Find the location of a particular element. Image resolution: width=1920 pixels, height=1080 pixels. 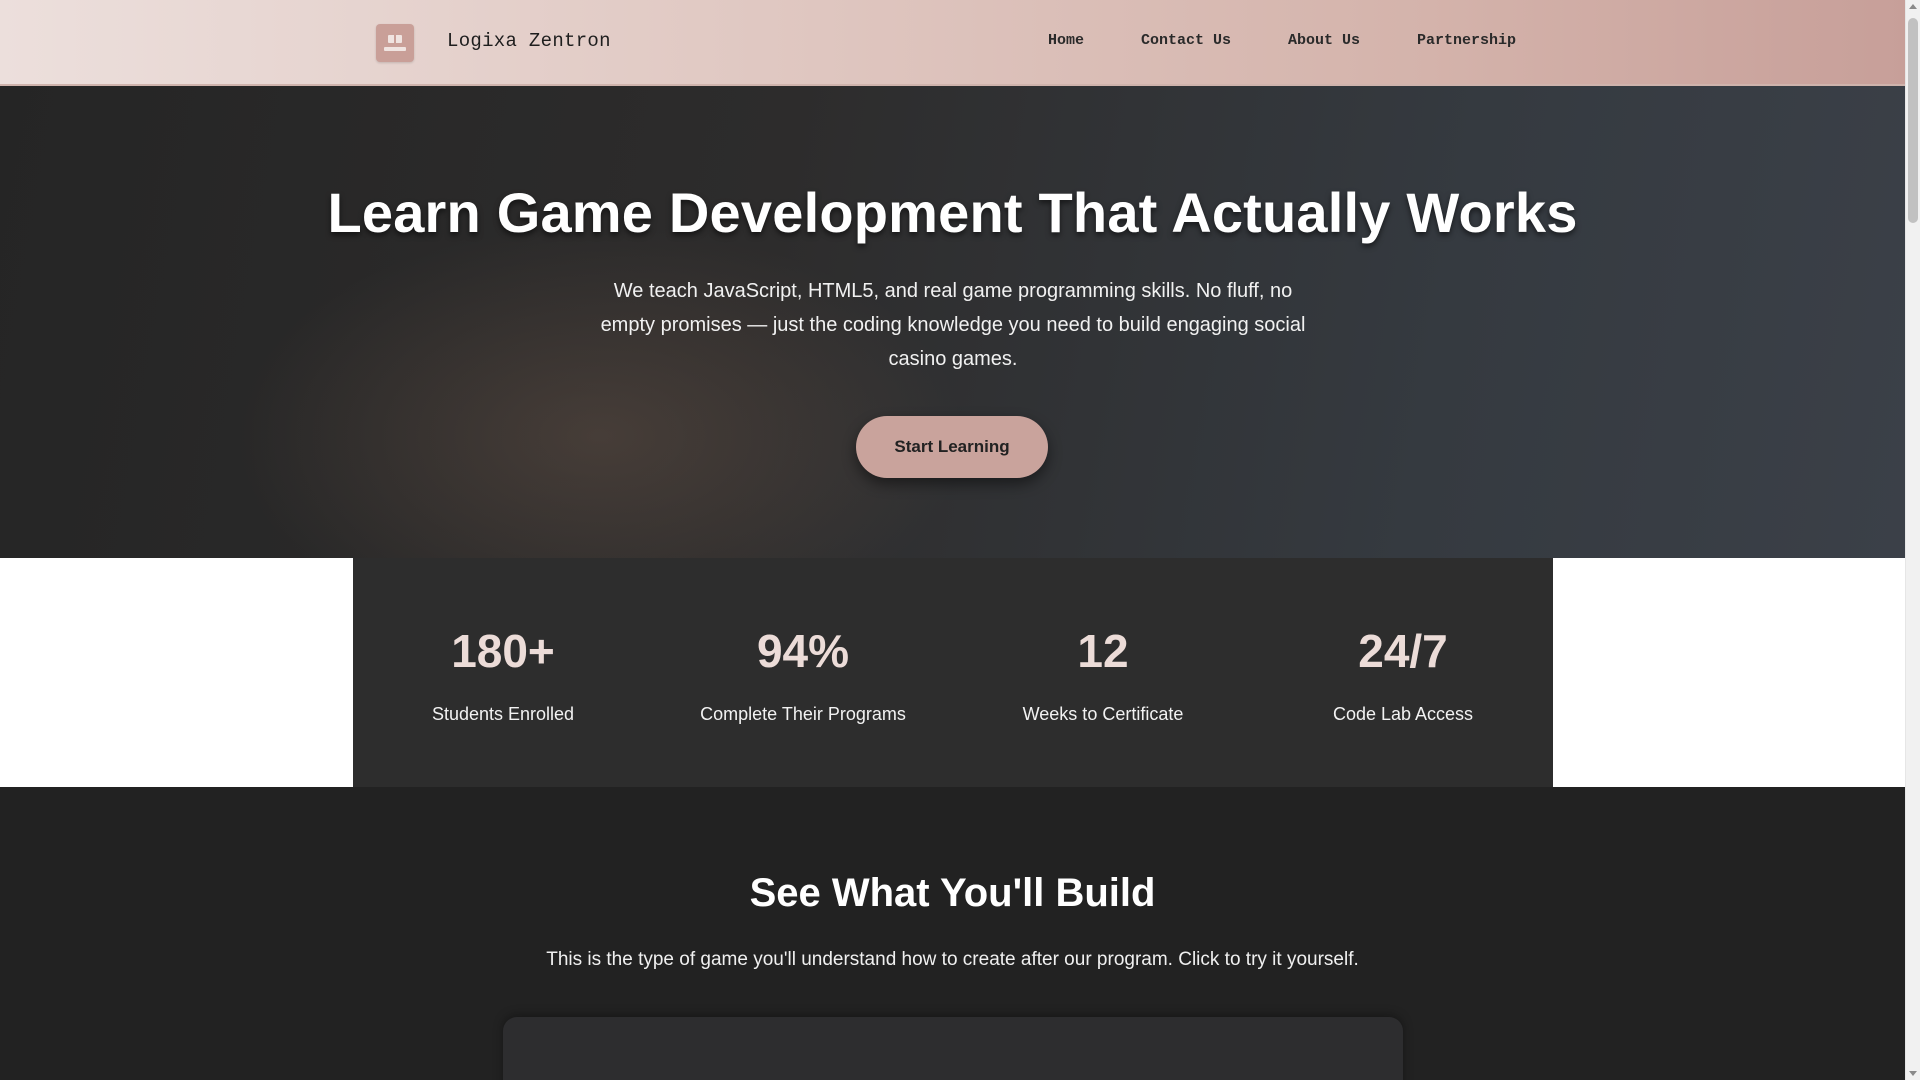

scroll-up-arrow-icon is located at coordinates (1913, 6).